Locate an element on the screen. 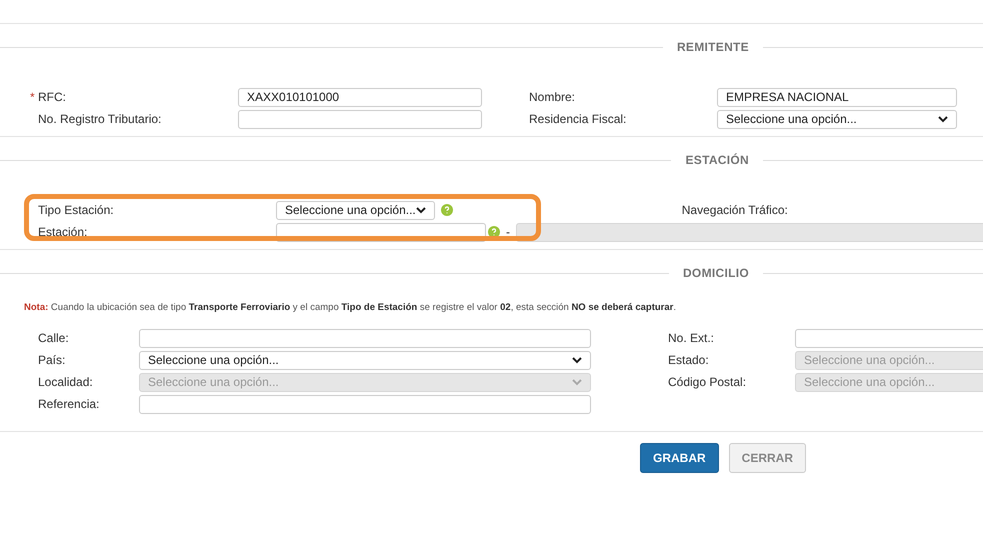 This screenshot has height=551, width=983. note-text: Nota: Cuando la ubicación sea de tipo Transporte Ferroviario y el campo Tipo de Estación se registre el valor 02, esta sección NO se deberá capturar. is located at coordinates (350, 308).